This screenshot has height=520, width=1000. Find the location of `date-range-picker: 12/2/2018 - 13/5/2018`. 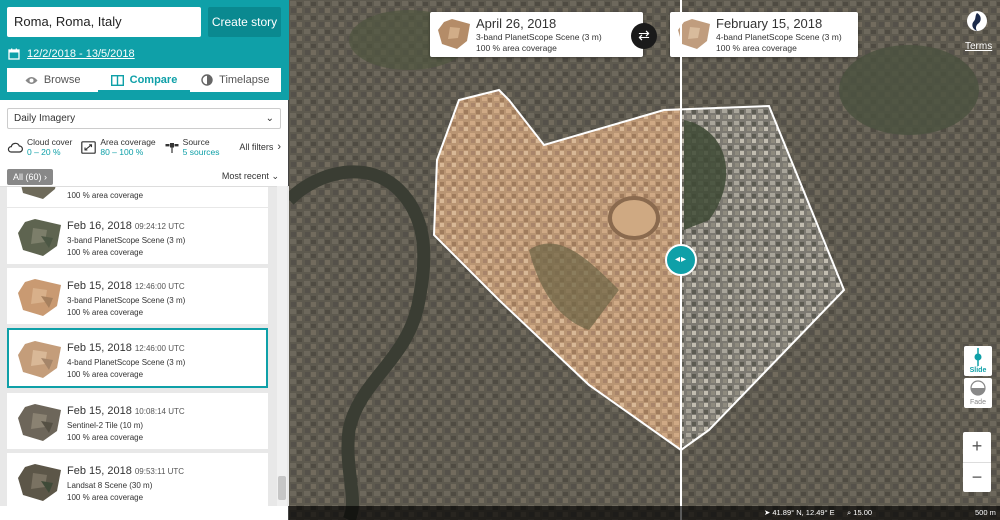

date-range-picker: 12/2/2018 - 13/5/2018 is located at coordinates (71, 54).